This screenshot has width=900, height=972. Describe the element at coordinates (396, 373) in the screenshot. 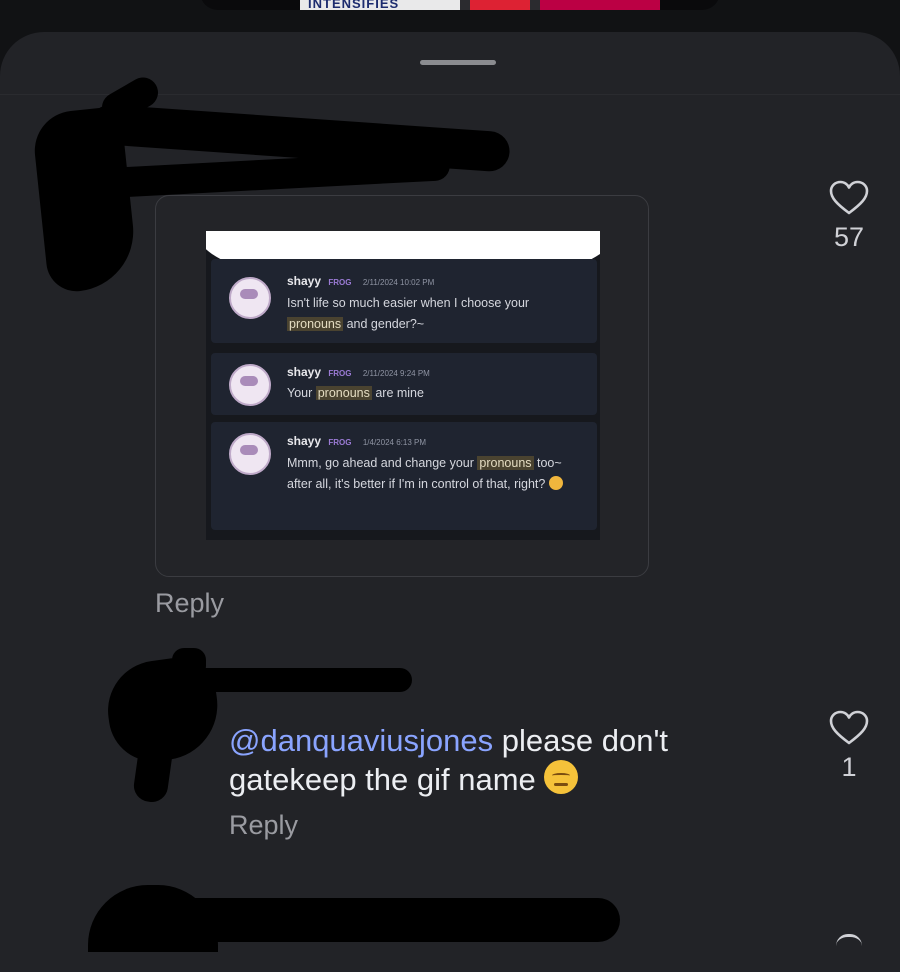

I see `message-time: 2/11/2024 9:24 PM` at that location.